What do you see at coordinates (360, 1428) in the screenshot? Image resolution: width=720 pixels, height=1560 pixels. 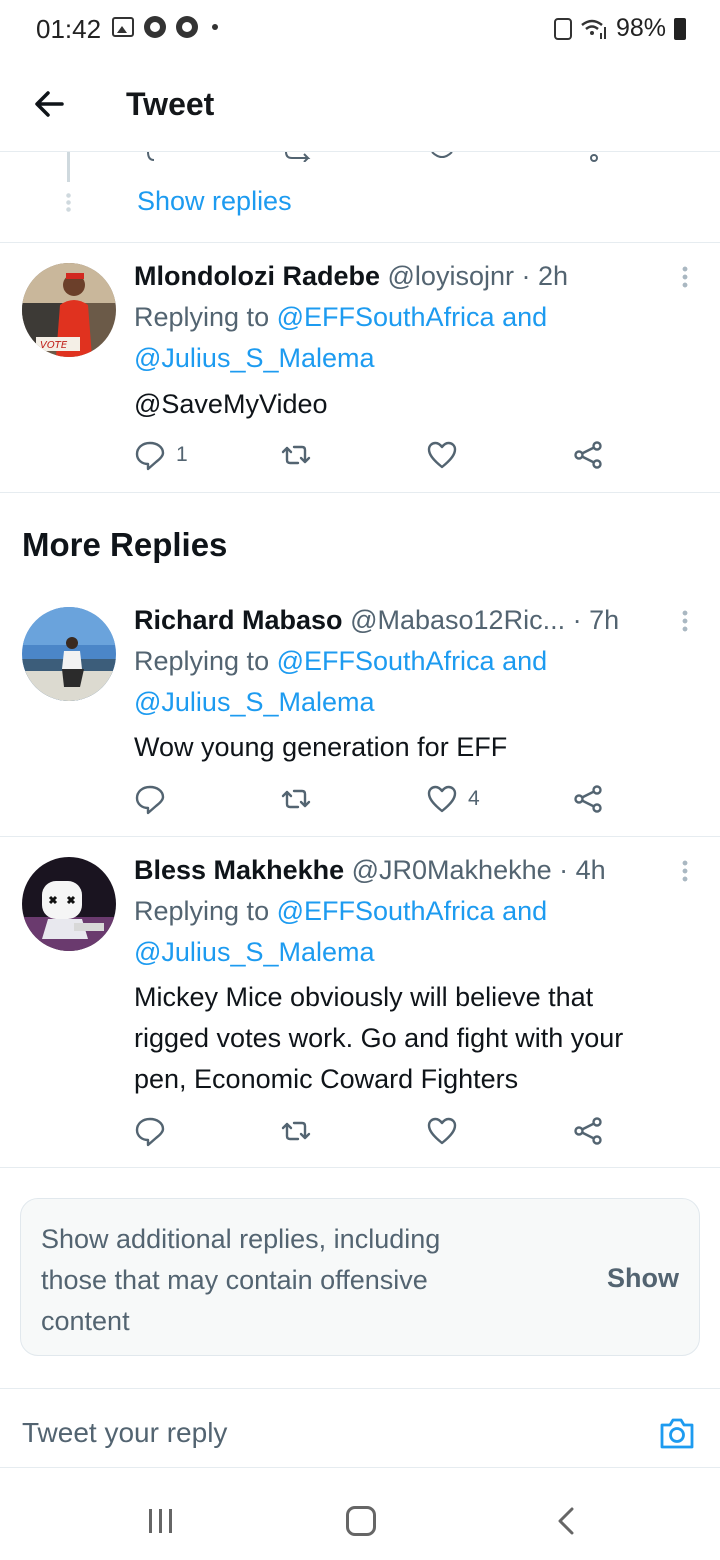 I see `reply-composer: Tweet your reply` at bounding box center [360, 1428].